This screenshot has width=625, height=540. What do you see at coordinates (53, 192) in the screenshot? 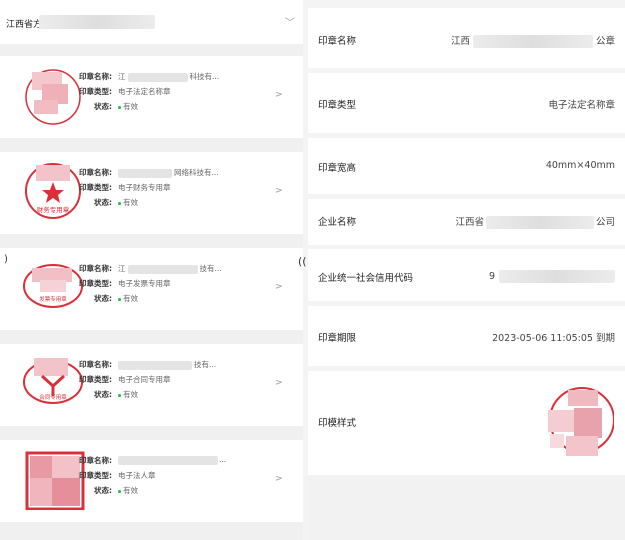
I see `star-icon` at bounding box center [53, 192].